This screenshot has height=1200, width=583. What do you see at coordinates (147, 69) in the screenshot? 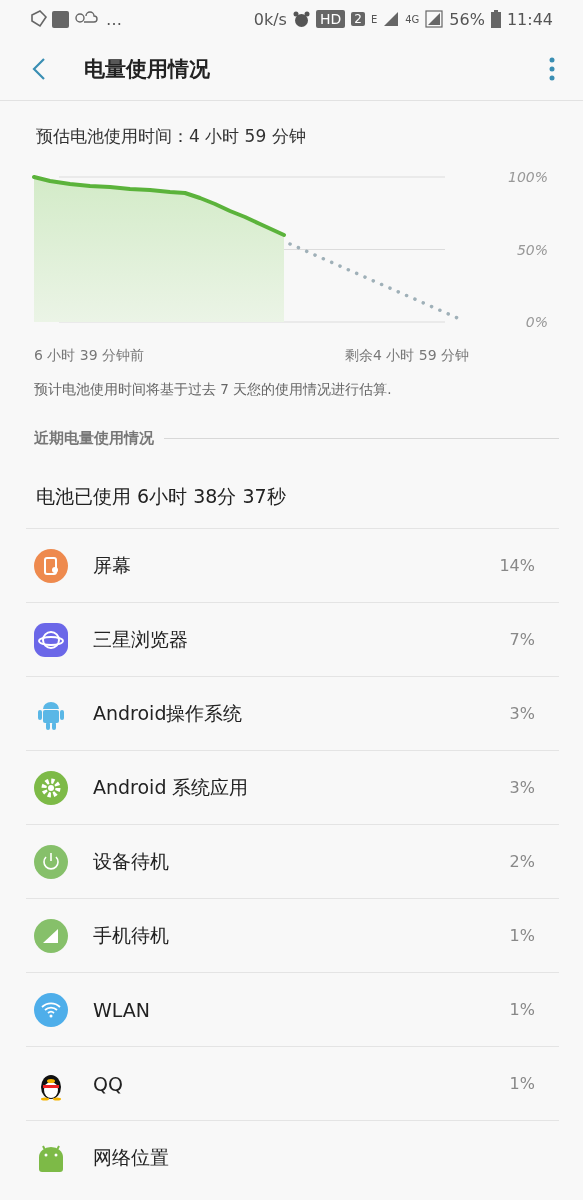
I see `page-title: 电量使用情况` at bounding box center [147, 69].